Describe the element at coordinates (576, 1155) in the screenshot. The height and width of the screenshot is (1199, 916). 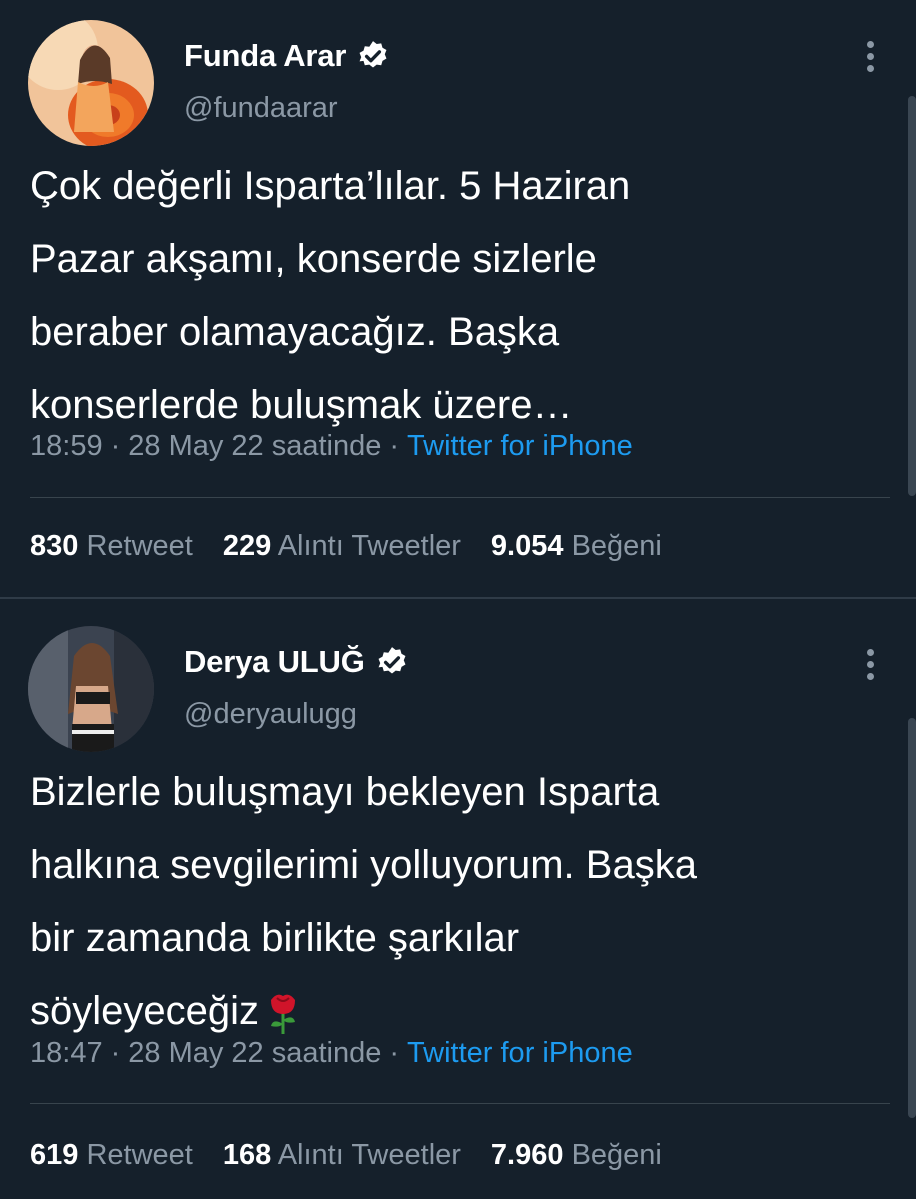
I see `like-count: 7.960 Beğeni` at that location.